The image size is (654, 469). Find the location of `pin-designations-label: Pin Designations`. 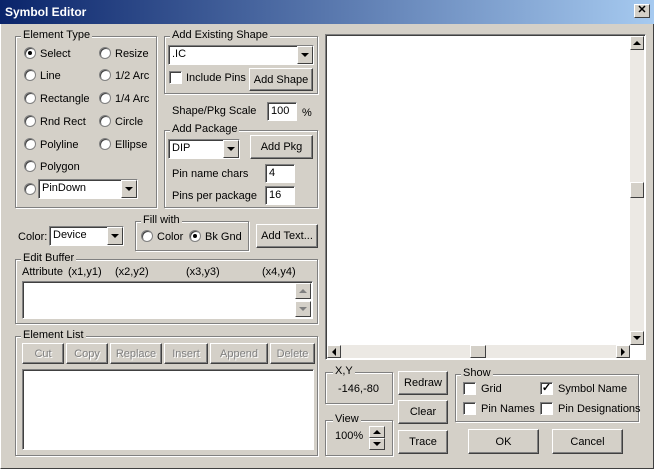

pin-designations-label: Pin Designations is located at coordinates (599, 409).